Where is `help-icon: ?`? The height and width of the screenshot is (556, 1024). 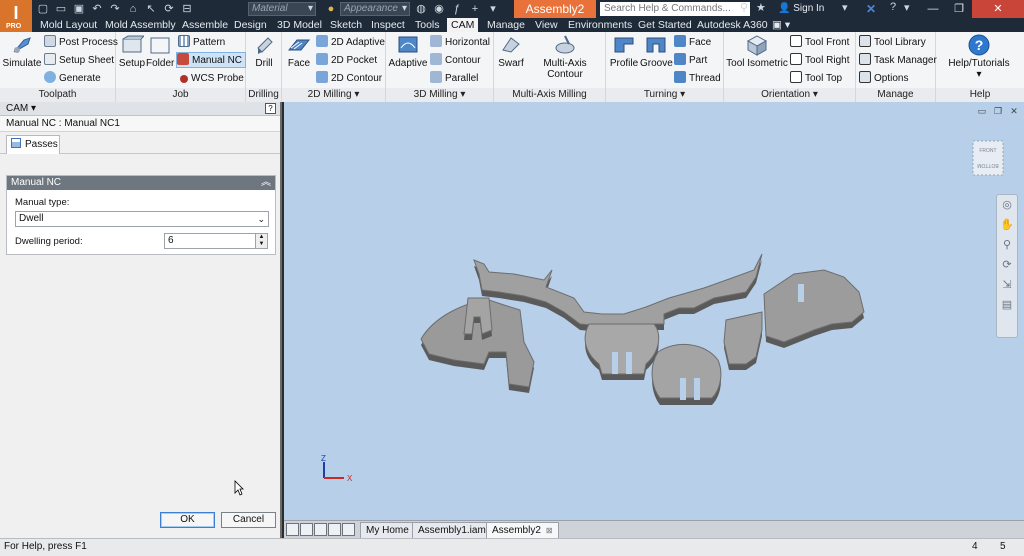 help-icon: ? is located at coordinates (893, 7).